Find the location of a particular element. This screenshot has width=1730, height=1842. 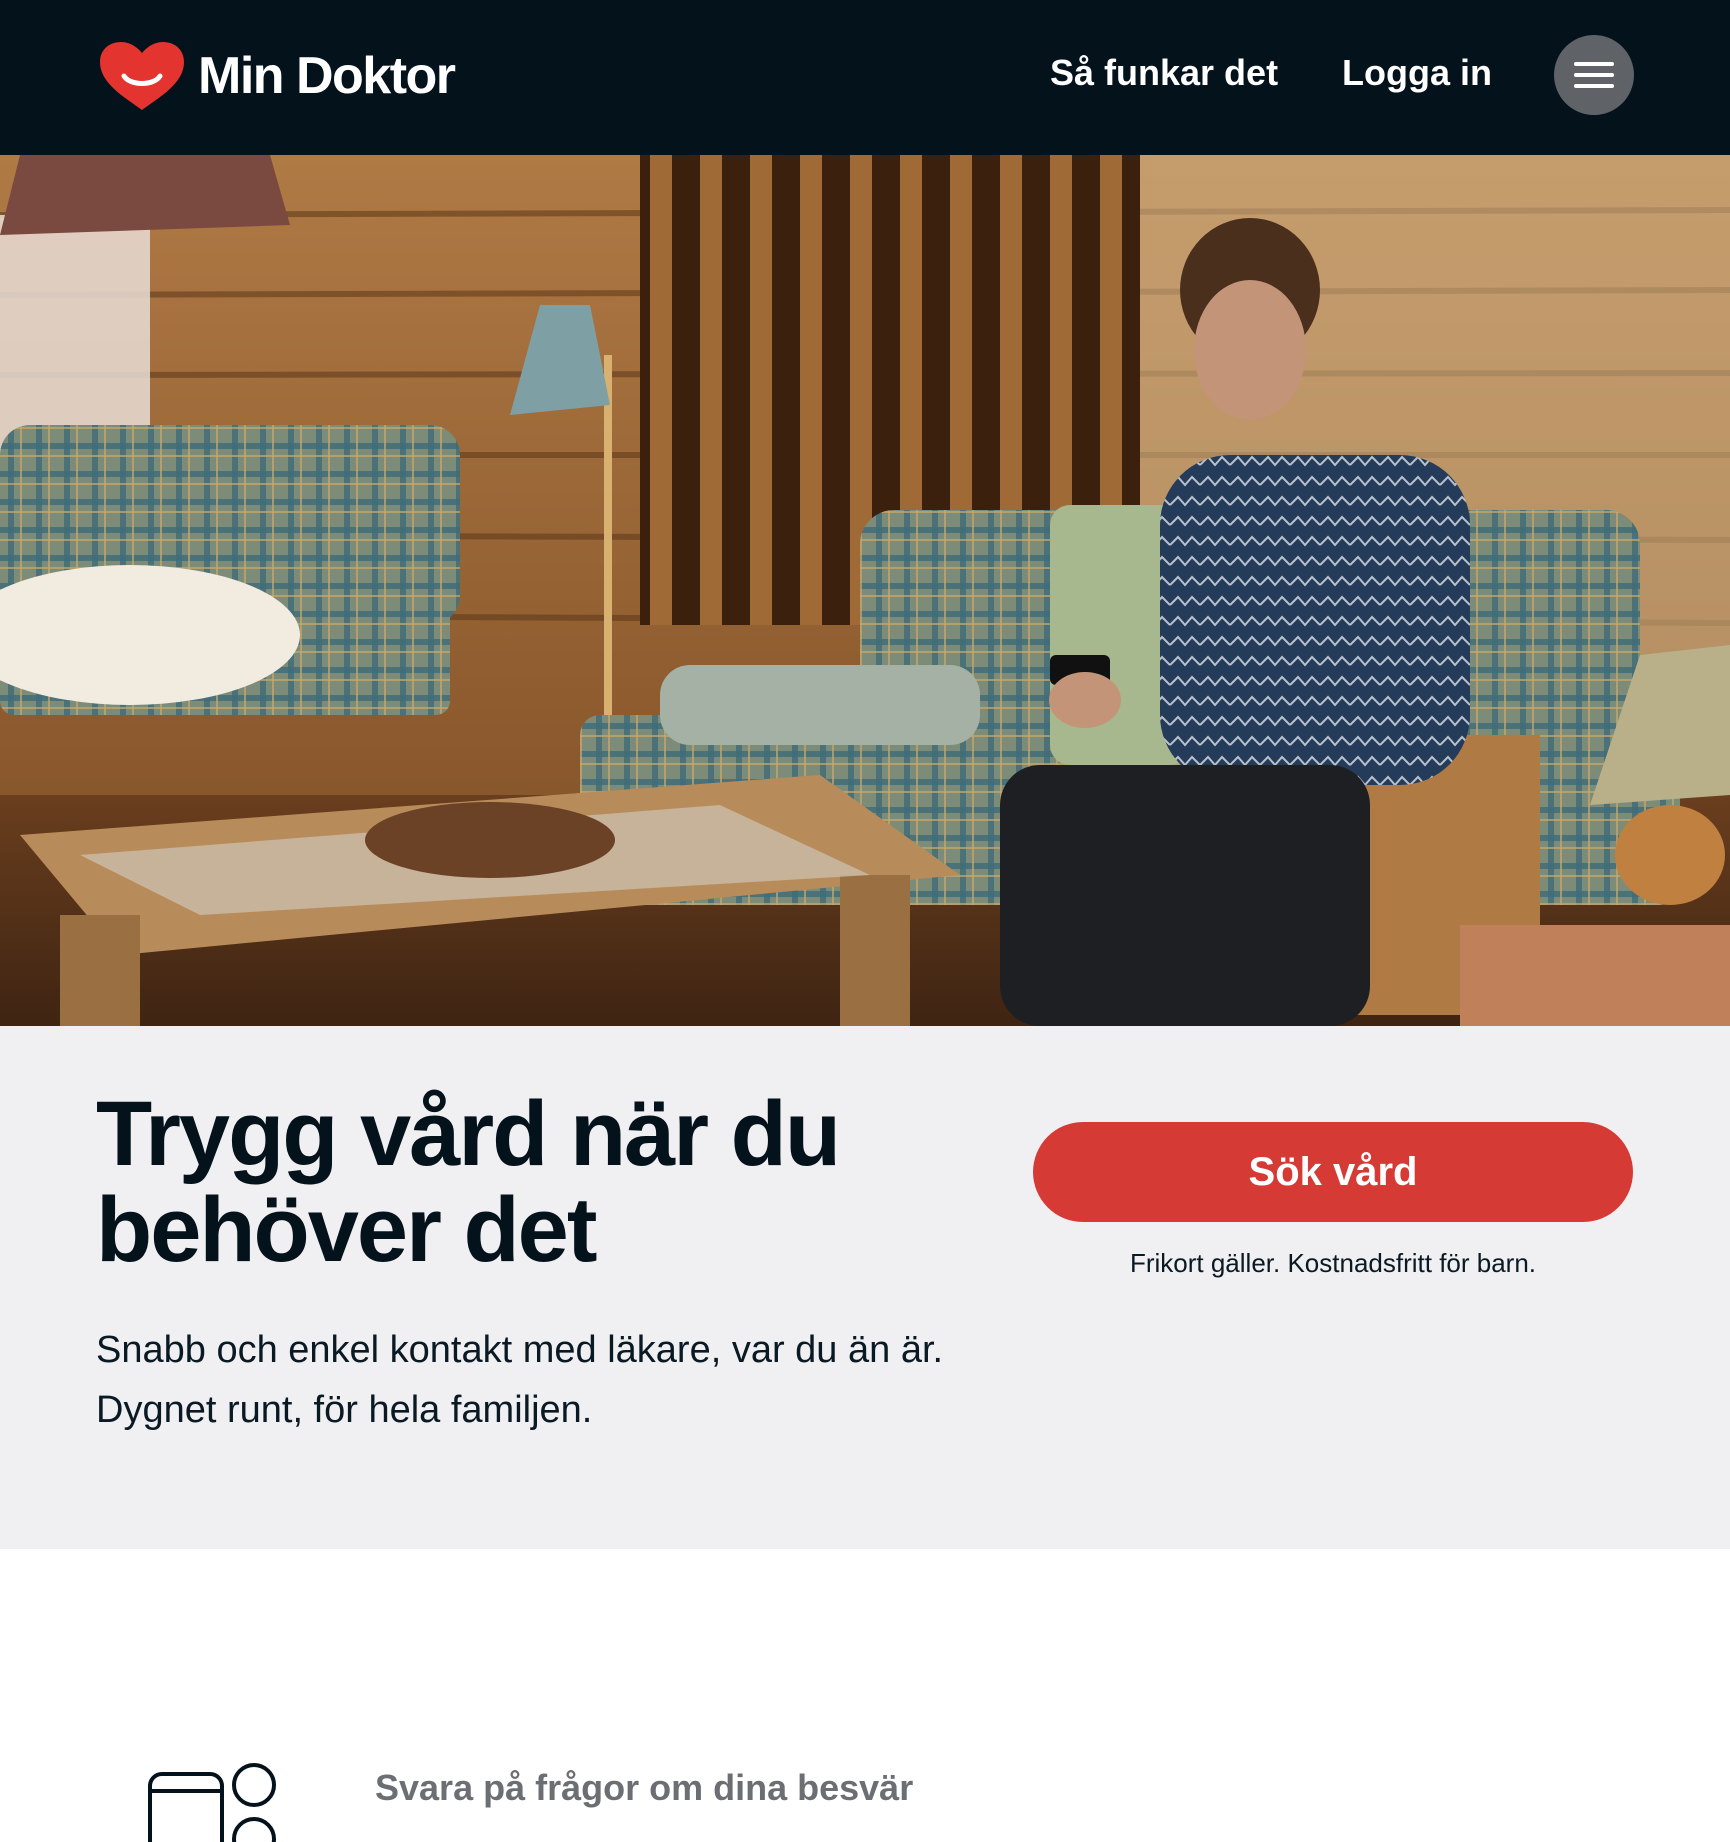

brand-name: Min Doktor is located at coordinates (327, 76).